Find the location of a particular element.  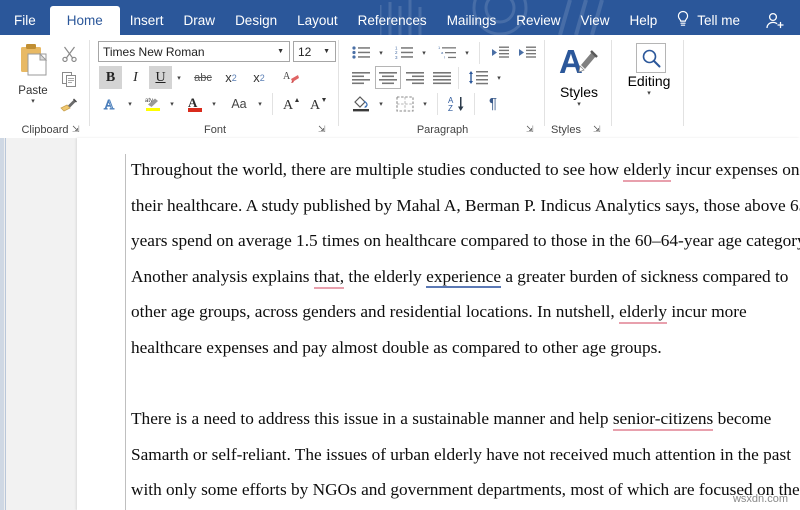

bold-button: B is located at coordinates (110, 77).